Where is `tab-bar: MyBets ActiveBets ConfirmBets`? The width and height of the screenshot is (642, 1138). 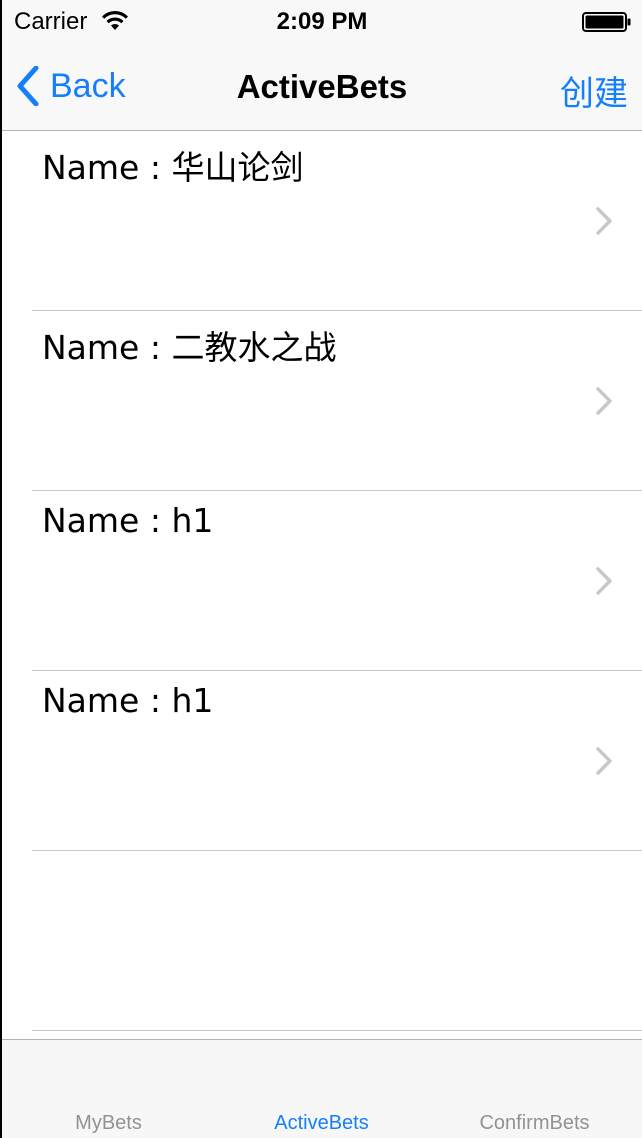 tab-bar: MyBets ActiveBets ConfirmBets is located at coordinates (322, 1088).